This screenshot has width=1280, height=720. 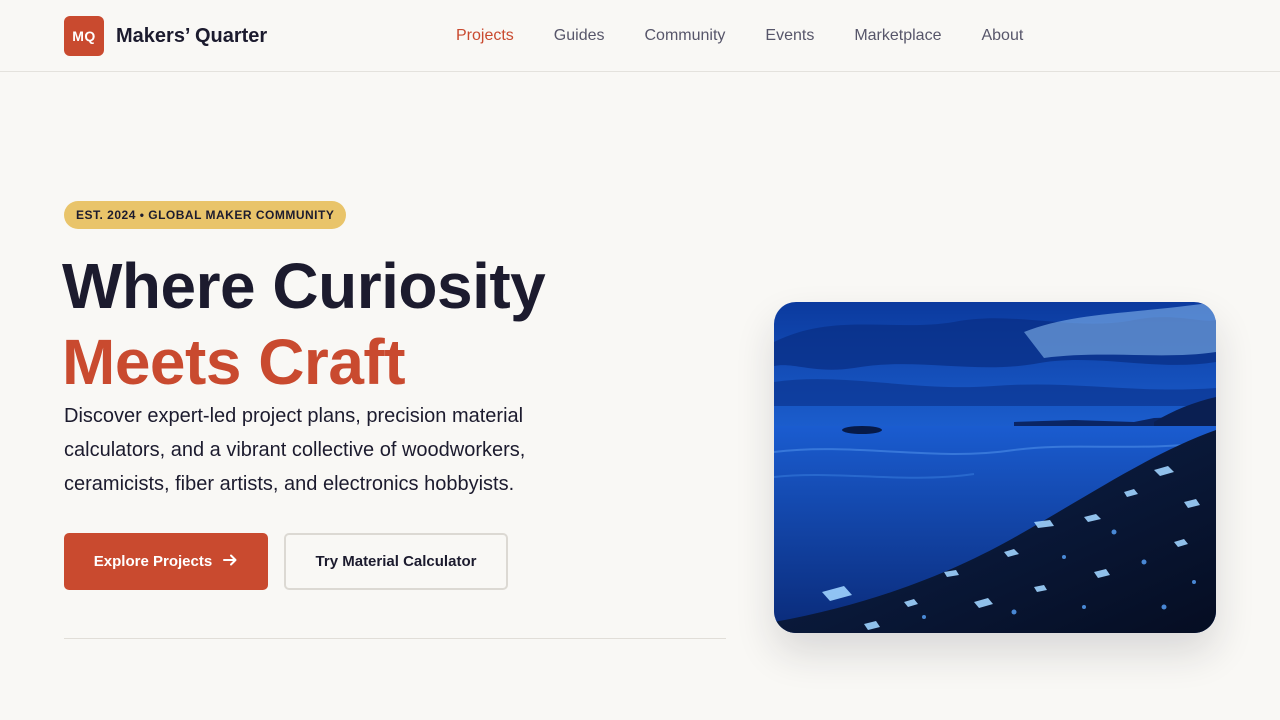 I want to click on section-divider, so click(x=395, y=638).